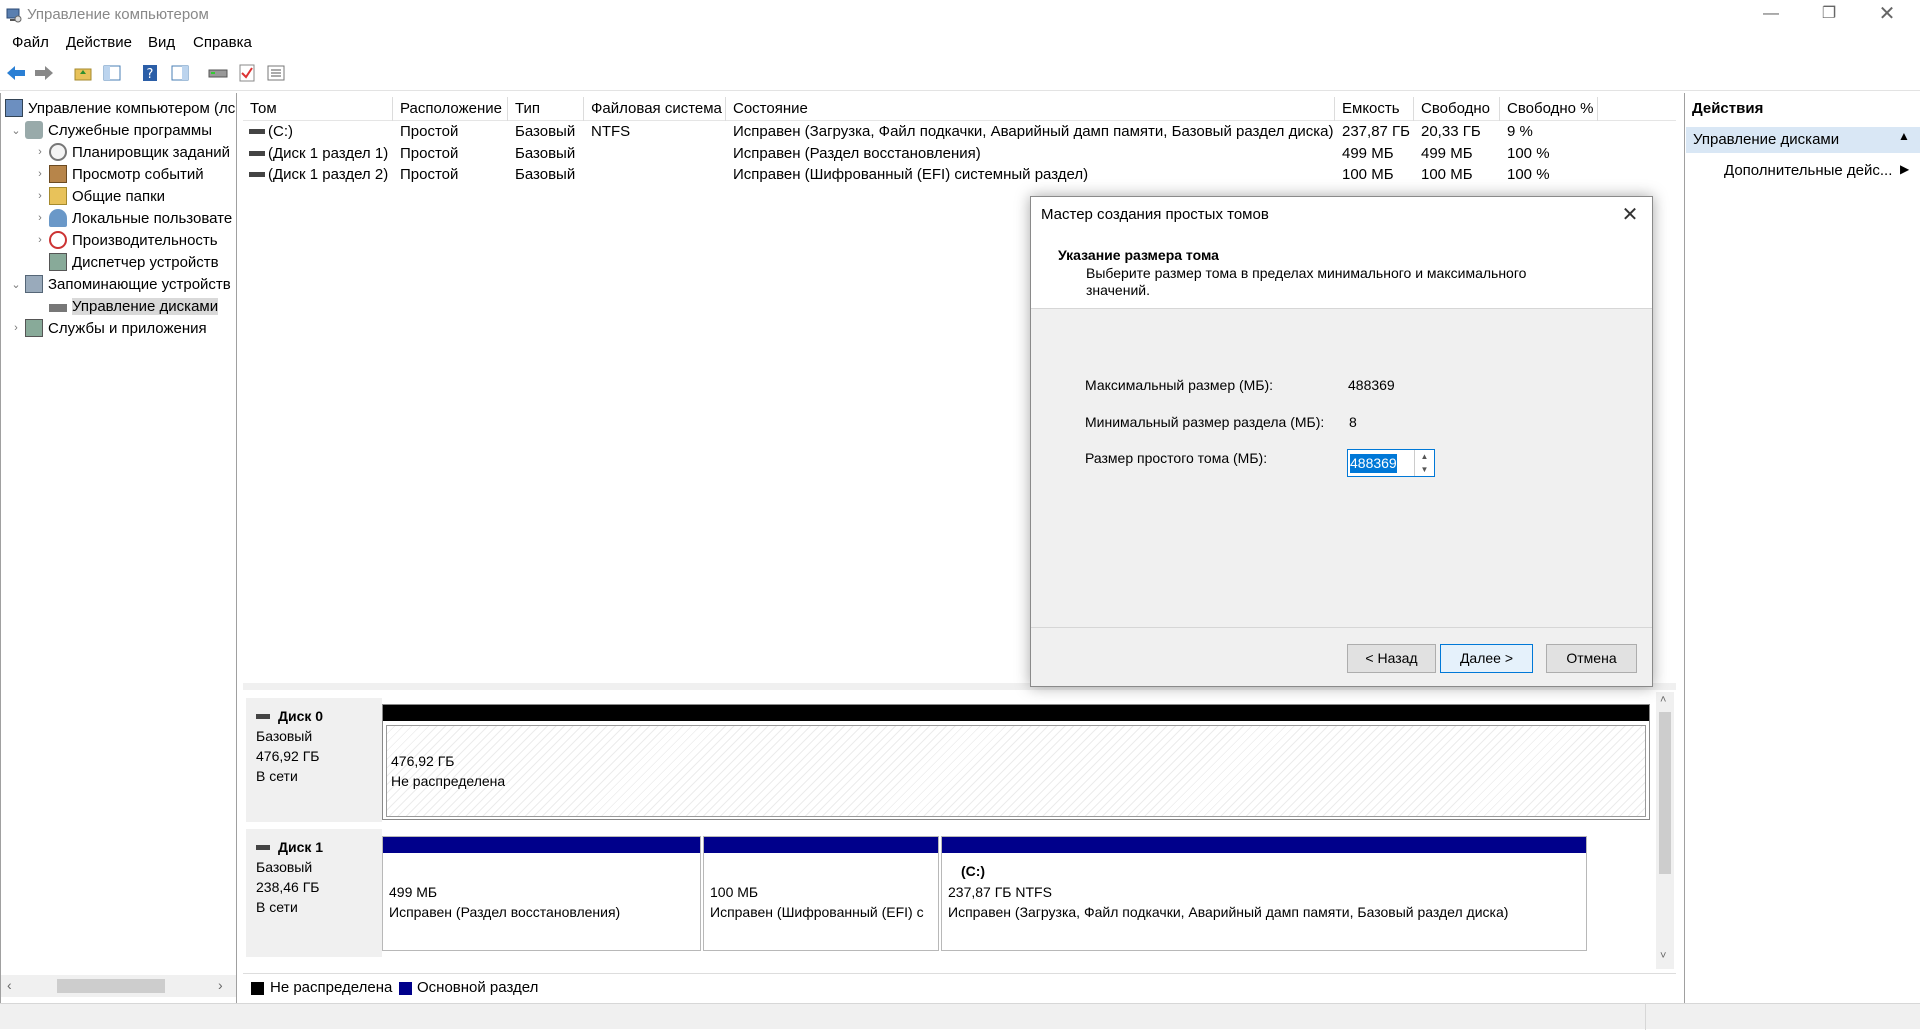 This screenshot has height=1030, width=1920. I want to click on table-cell, so click(655, 153).